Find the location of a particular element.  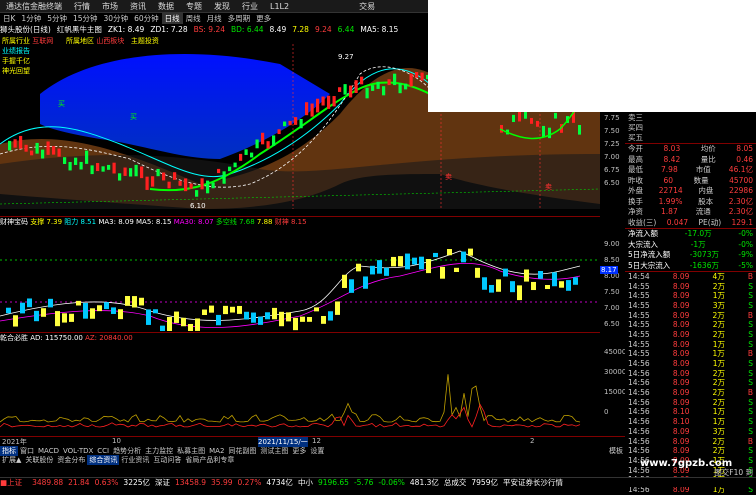

menu-item: 行业 is located at coordinates (250, 6).